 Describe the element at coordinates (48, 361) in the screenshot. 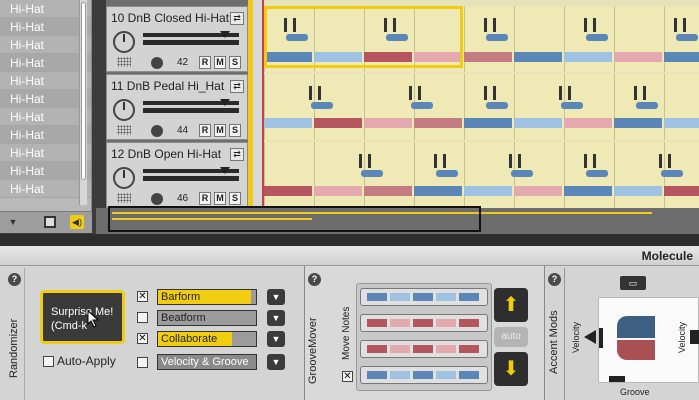

I see `auto-apply-checkbox` at that location.